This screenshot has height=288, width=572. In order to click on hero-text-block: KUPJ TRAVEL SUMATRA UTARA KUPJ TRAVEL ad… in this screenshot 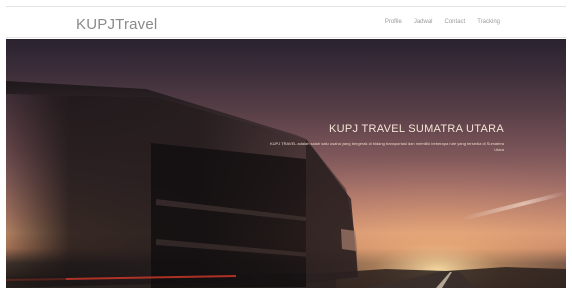, I will do `click(354, 138)`.